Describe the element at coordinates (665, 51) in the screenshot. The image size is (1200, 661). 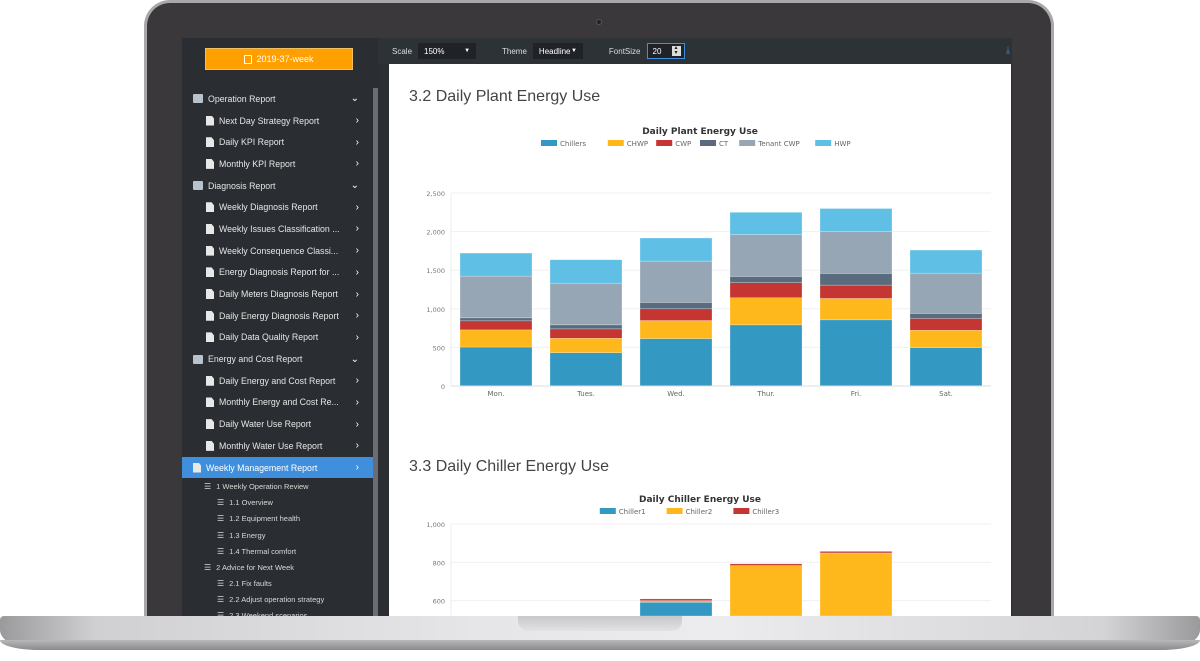
I see `fontsize-stepper: 20 ▴ ▾` at that location.